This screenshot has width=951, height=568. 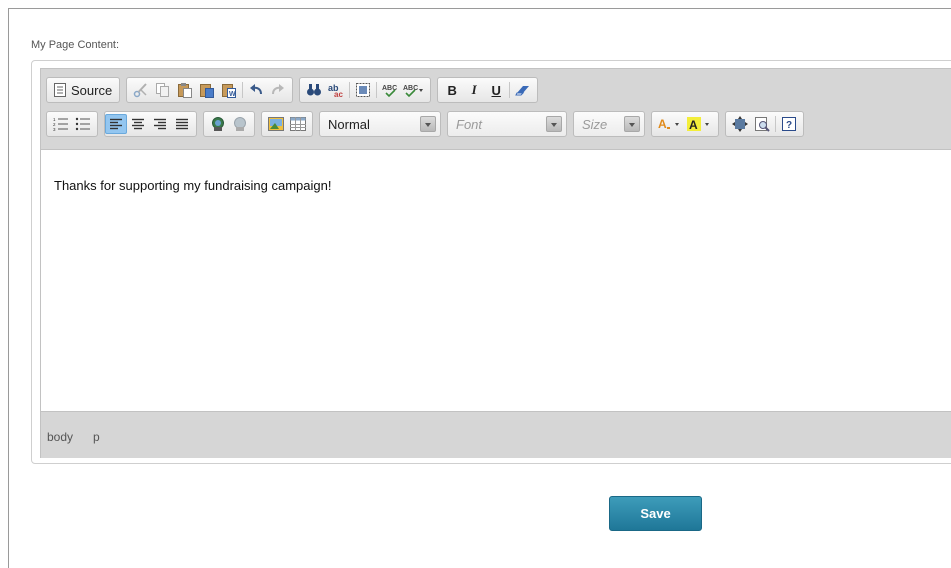 I want to click on save-button: Save, so click(x=655, y=513).